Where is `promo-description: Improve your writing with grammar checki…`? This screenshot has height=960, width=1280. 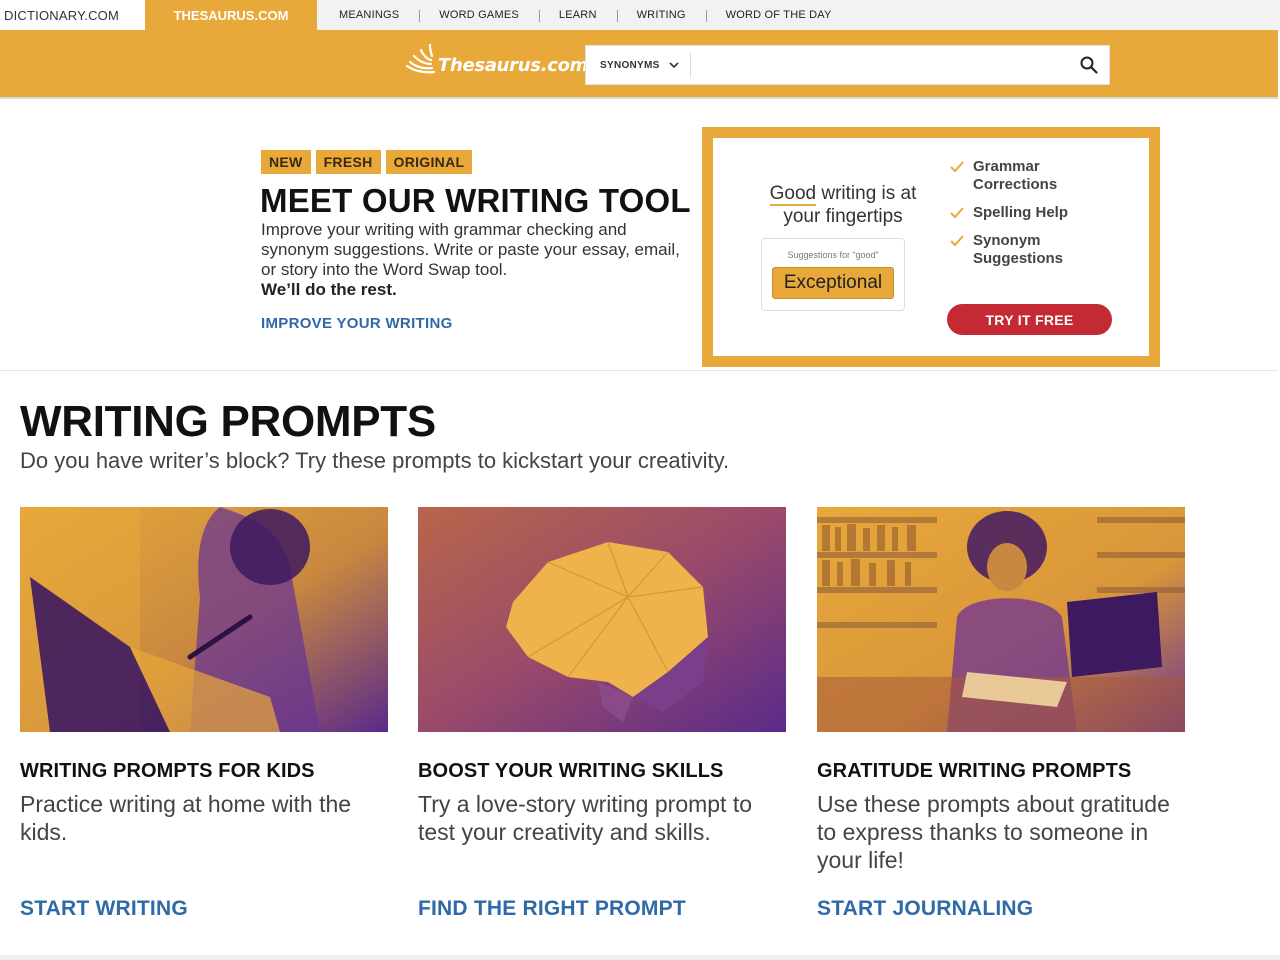 promo-description: Improve your writing with grammar checki… is located at coordinates (470, 249).